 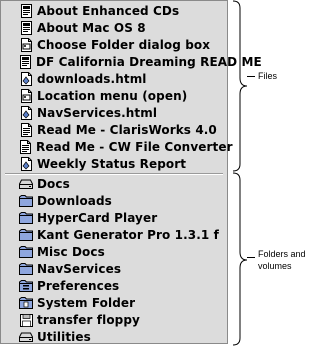 What do you see at coordinates (134, 147) in the screenshot?
I see `menu-item-label: Read Me - CW File Converter` at bounding box center [134, 147].